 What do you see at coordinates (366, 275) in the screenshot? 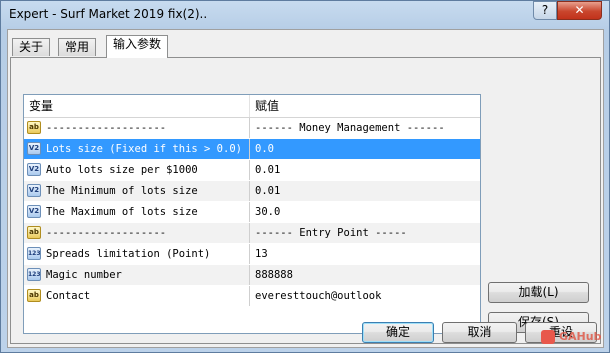
I see `parameter-value: 888888` at bounding box center [366, 275].